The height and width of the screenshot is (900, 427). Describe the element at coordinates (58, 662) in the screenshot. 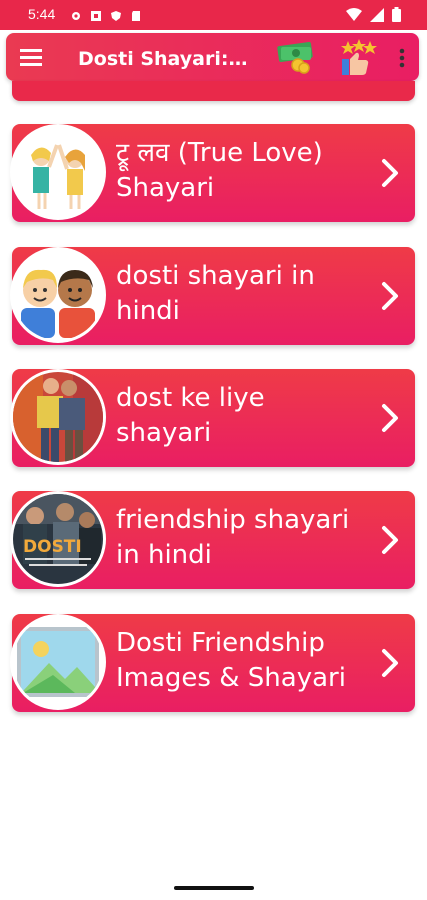

I see `image-gallery-icon` at that location.